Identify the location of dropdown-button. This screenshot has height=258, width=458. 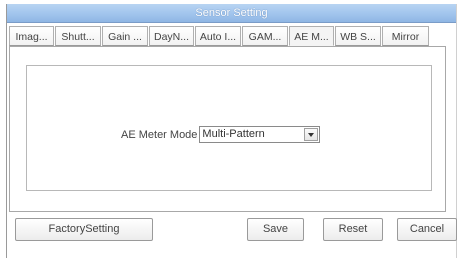
(311, 134).